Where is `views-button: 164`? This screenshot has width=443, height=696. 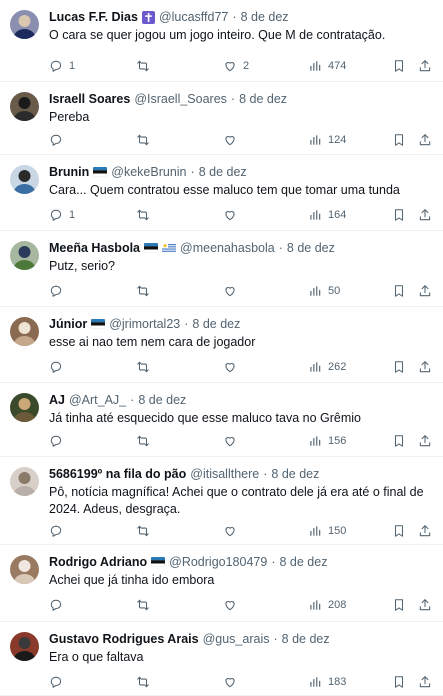 views-button: 164 is located at coordinates (327, 215).